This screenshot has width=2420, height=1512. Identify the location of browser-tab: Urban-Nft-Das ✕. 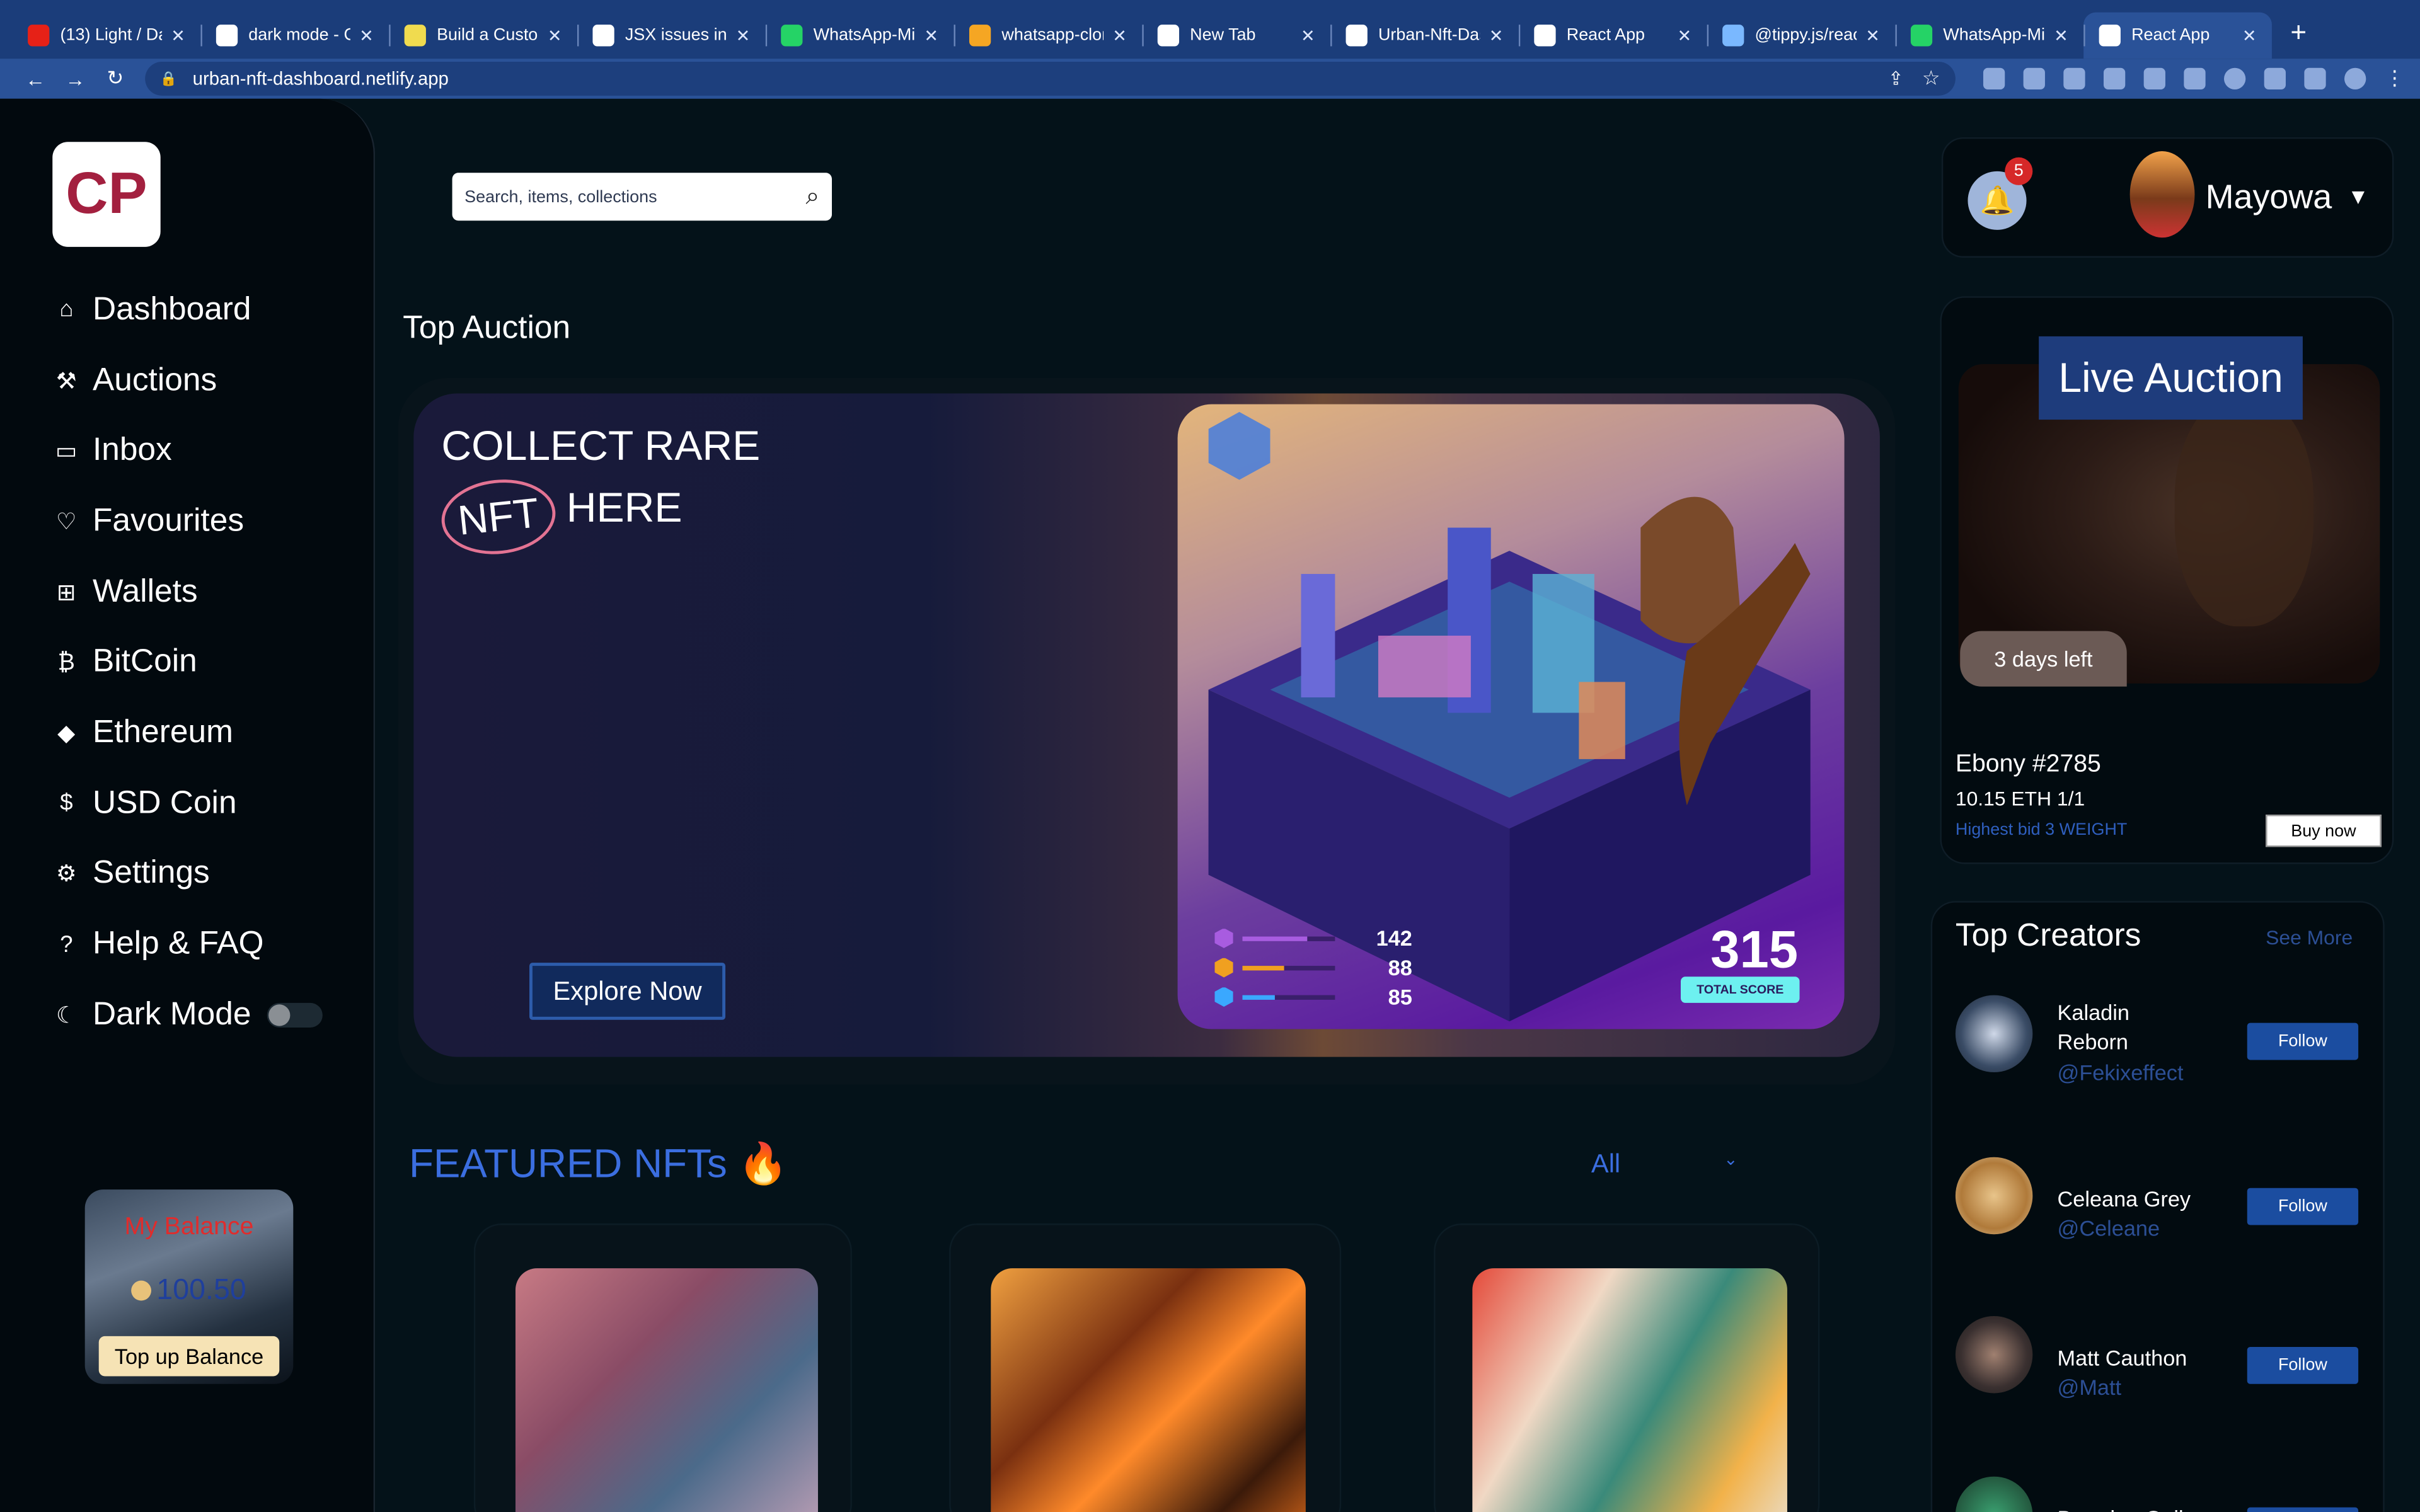
(1425, 36).